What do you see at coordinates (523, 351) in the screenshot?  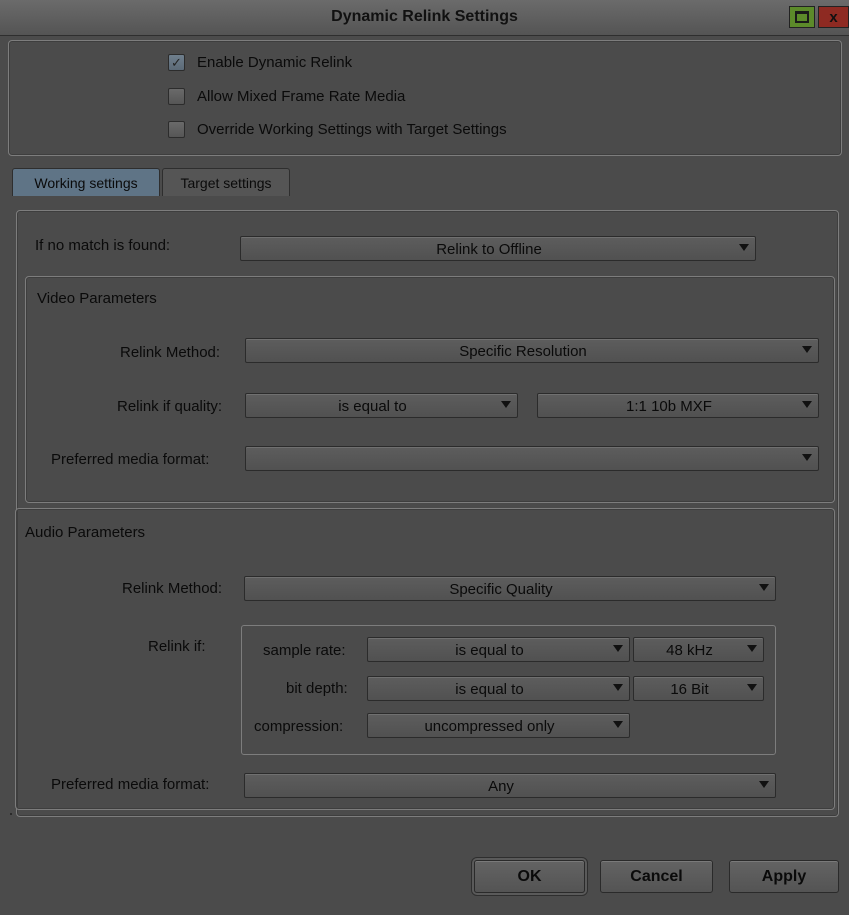 I see `video-relink-method-value: Specific Resolution` at bounding box center [523, 351].